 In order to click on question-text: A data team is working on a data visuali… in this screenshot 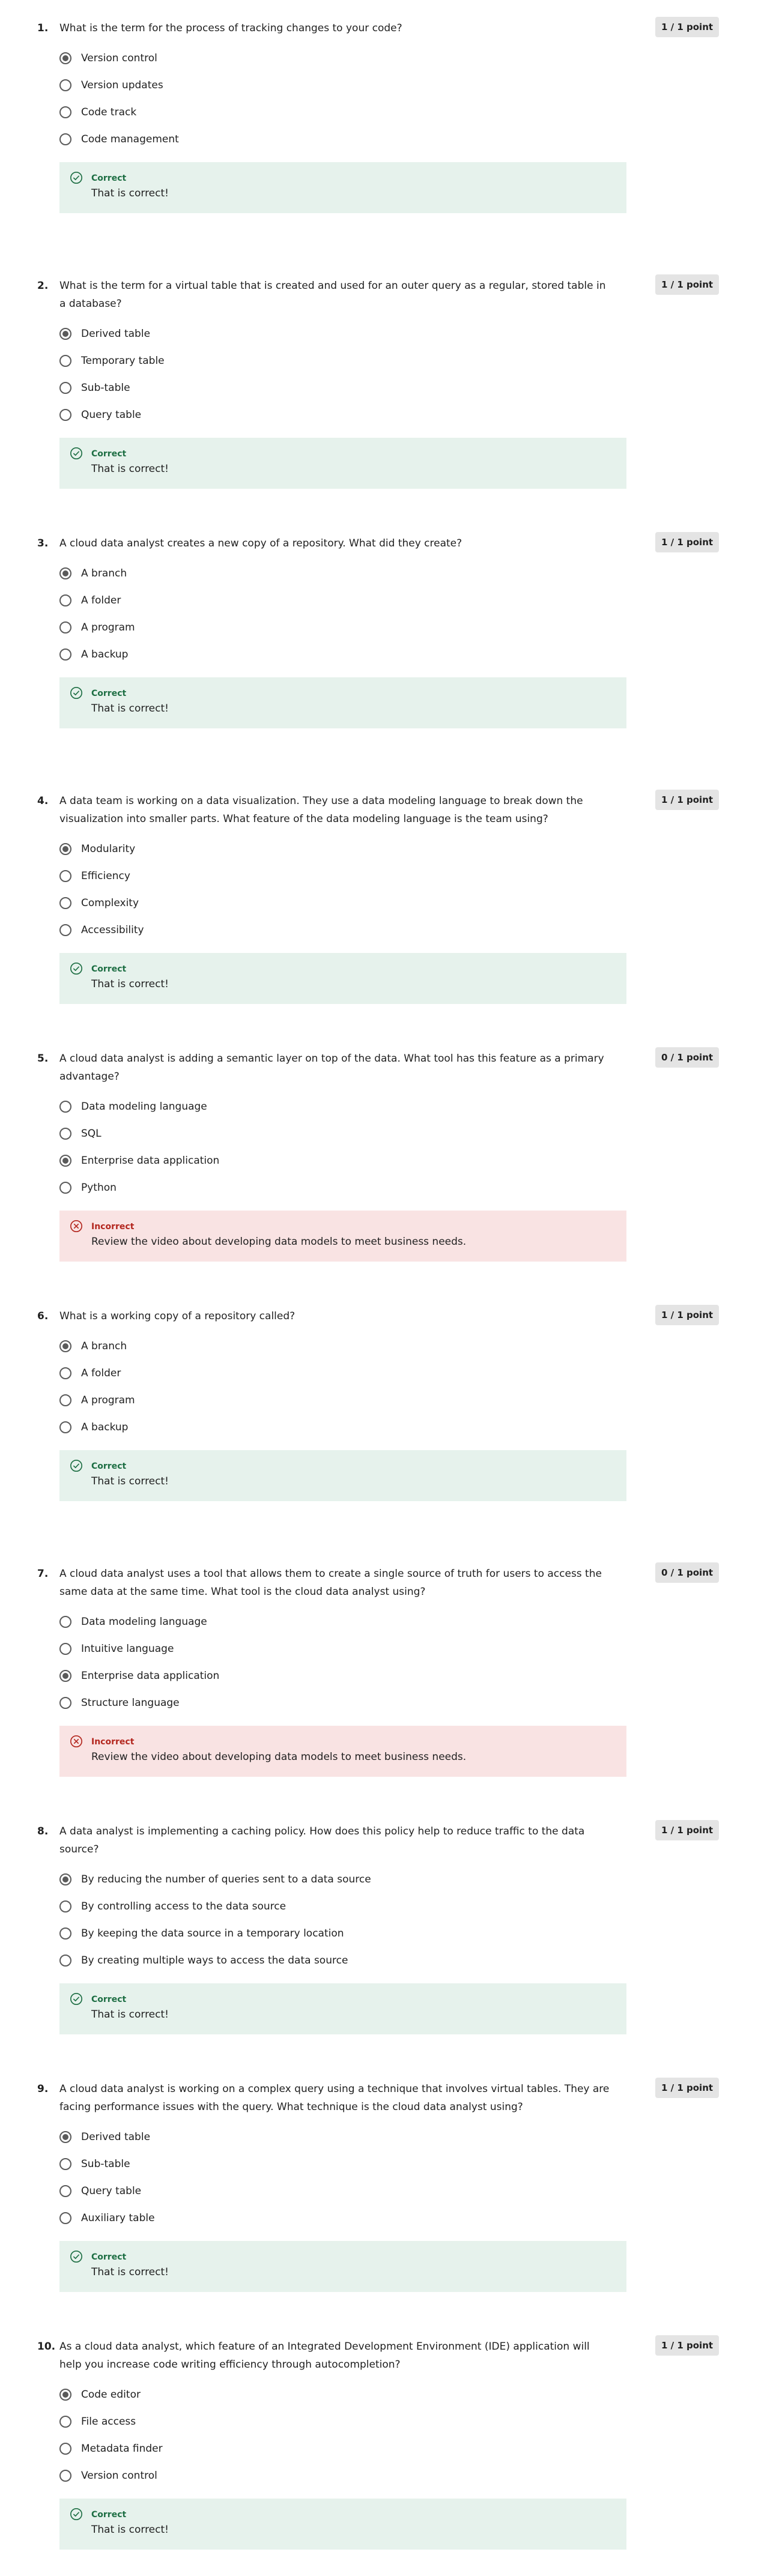, I will do `click(321, 810)`.